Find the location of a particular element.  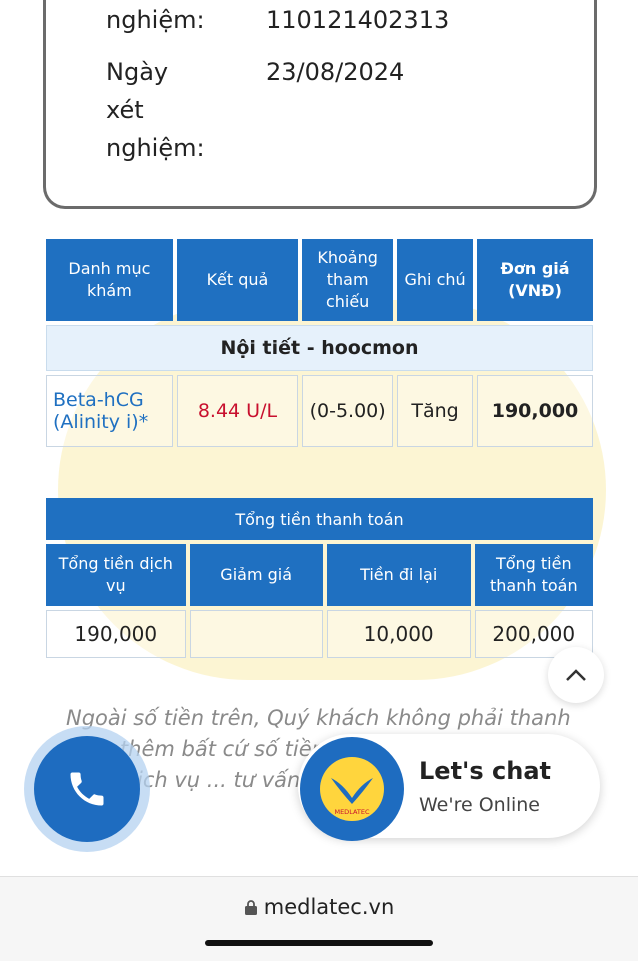

test-price: 190,000 is located at coordinates (535, 411).